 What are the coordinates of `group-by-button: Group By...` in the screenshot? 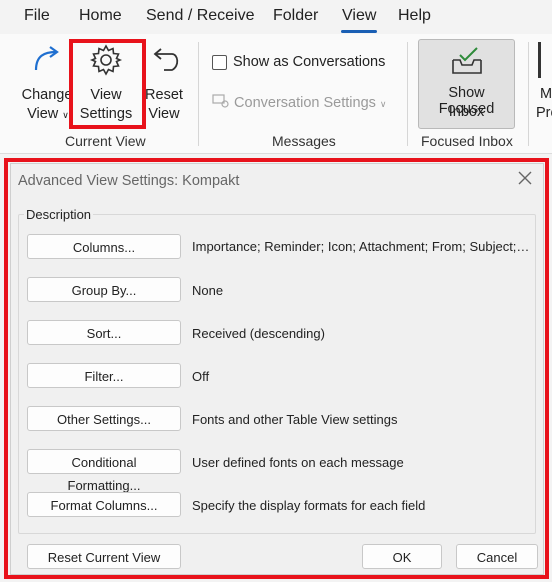 It's located at (104, 289).